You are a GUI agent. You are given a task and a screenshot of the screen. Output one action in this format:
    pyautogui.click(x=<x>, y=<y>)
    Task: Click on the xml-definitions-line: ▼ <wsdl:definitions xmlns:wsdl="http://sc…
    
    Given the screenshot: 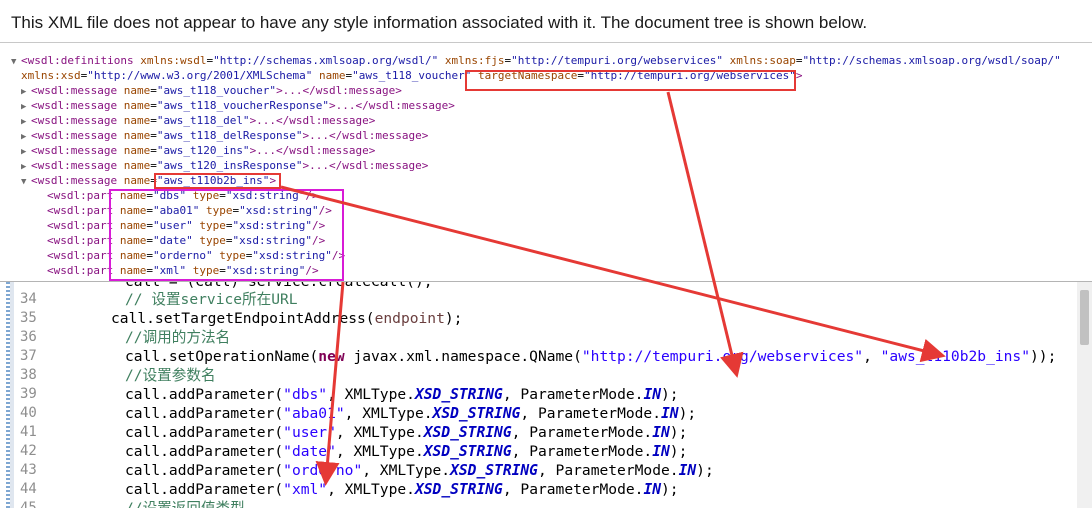 What is the action you would take?
    pyautogui.click(x=536, y=60)
    